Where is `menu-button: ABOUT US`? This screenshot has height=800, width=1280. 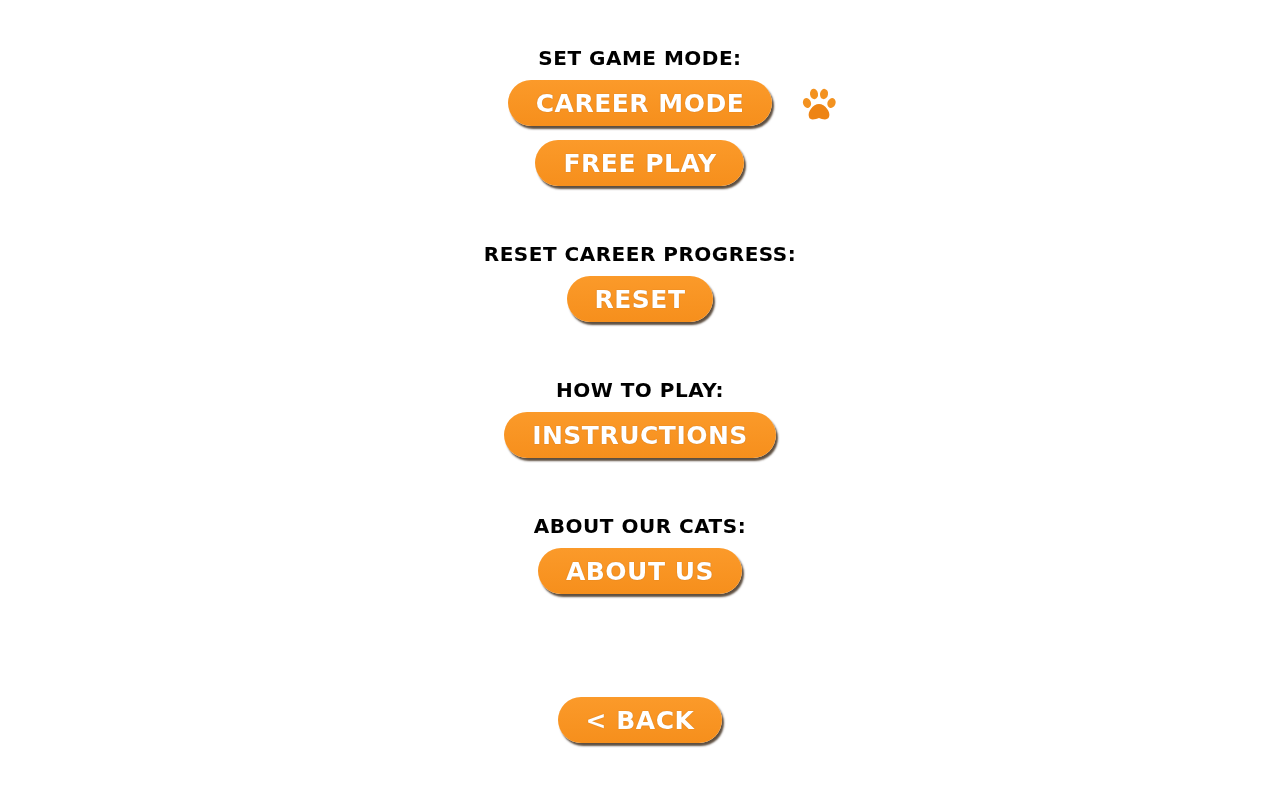
menu-button: ABOUT US is located at coordinates (639, 571).